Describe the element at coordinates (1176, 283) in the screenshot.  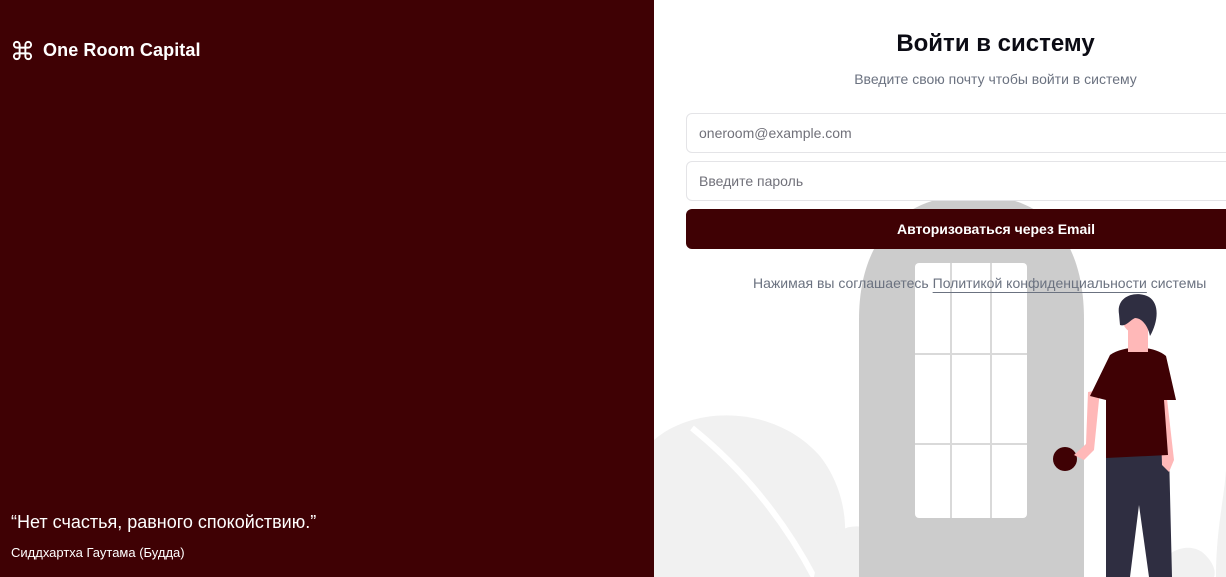
I see `terms-suffix: системы` at that location.